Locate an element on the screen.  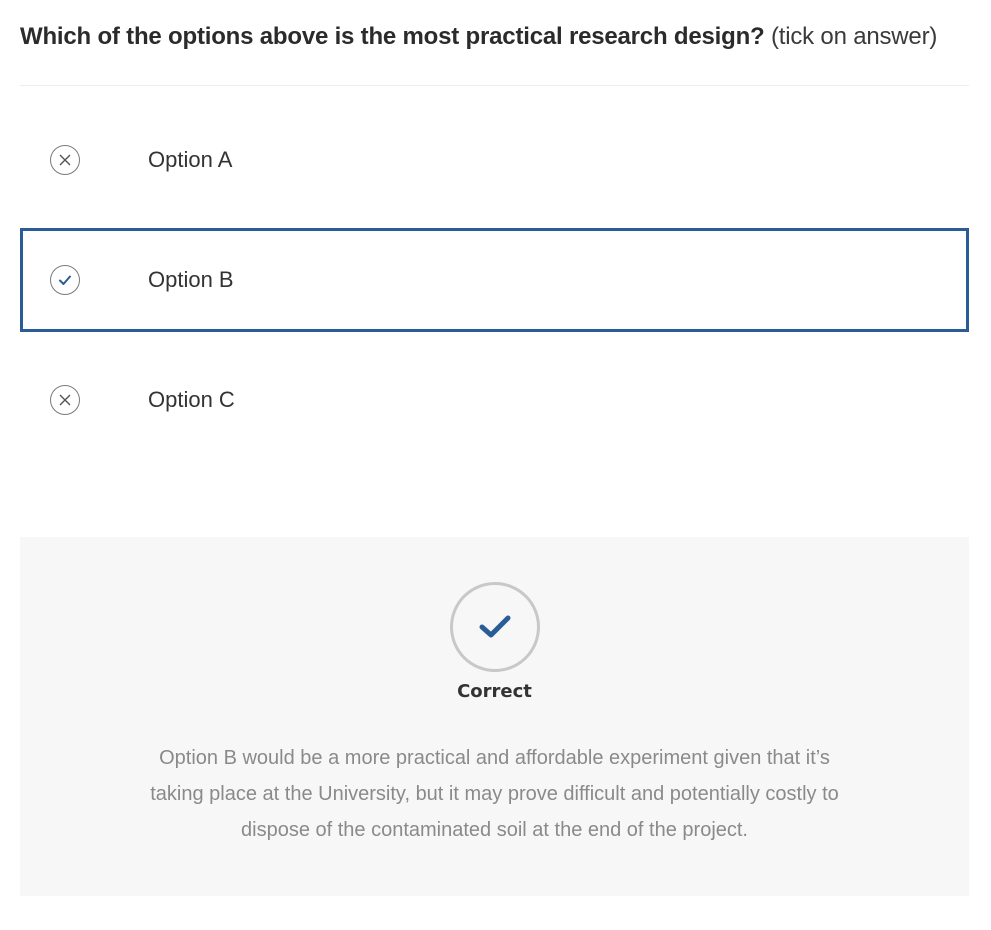
option-label: Option A is located at coordinates (190, 159).